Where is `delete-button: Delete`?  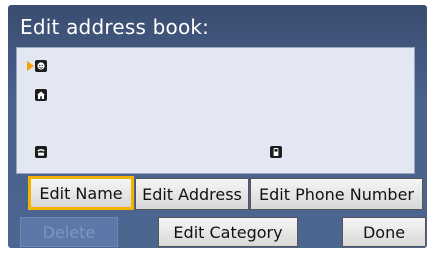 delete-button: Delete is located at coordinates (69, 232).